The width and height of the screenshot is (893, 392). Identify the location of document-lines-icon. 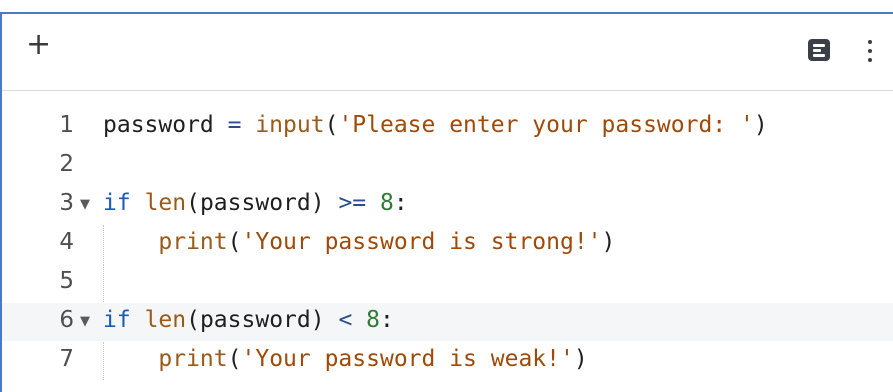
(819, 50).